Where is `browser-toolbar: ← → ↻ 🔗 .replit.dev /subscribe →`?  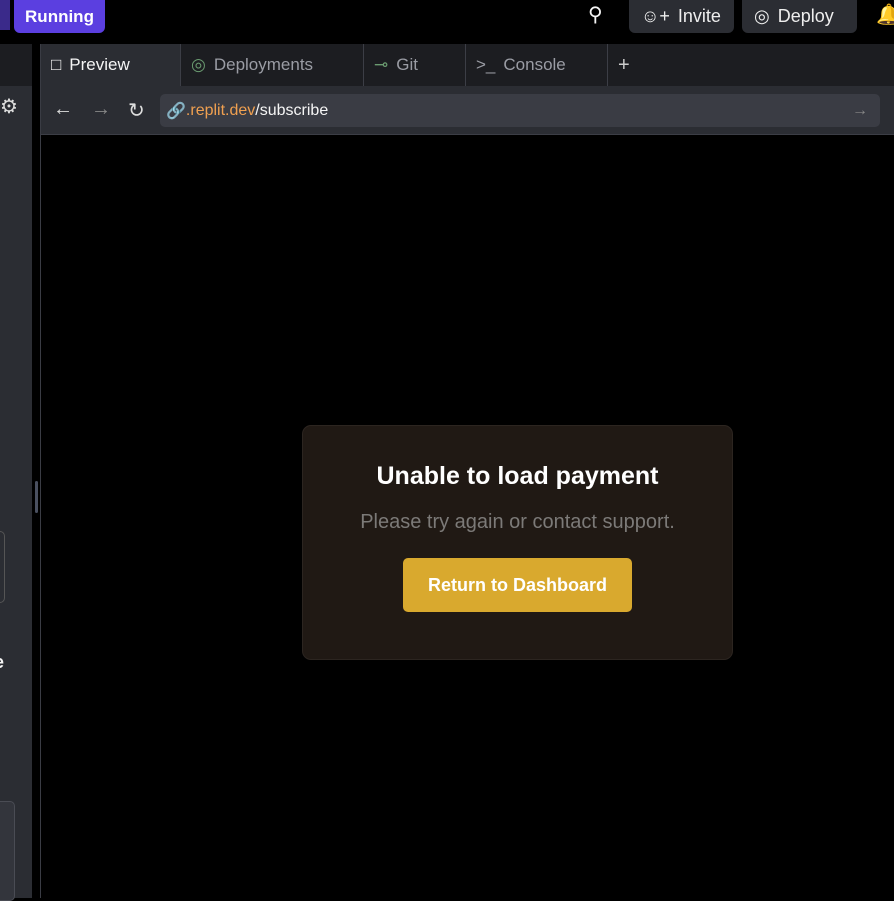
browser-toolbar: ← → ↻ 🔗 .replit.dev /subscribe → is located at coordinates (467, 110).